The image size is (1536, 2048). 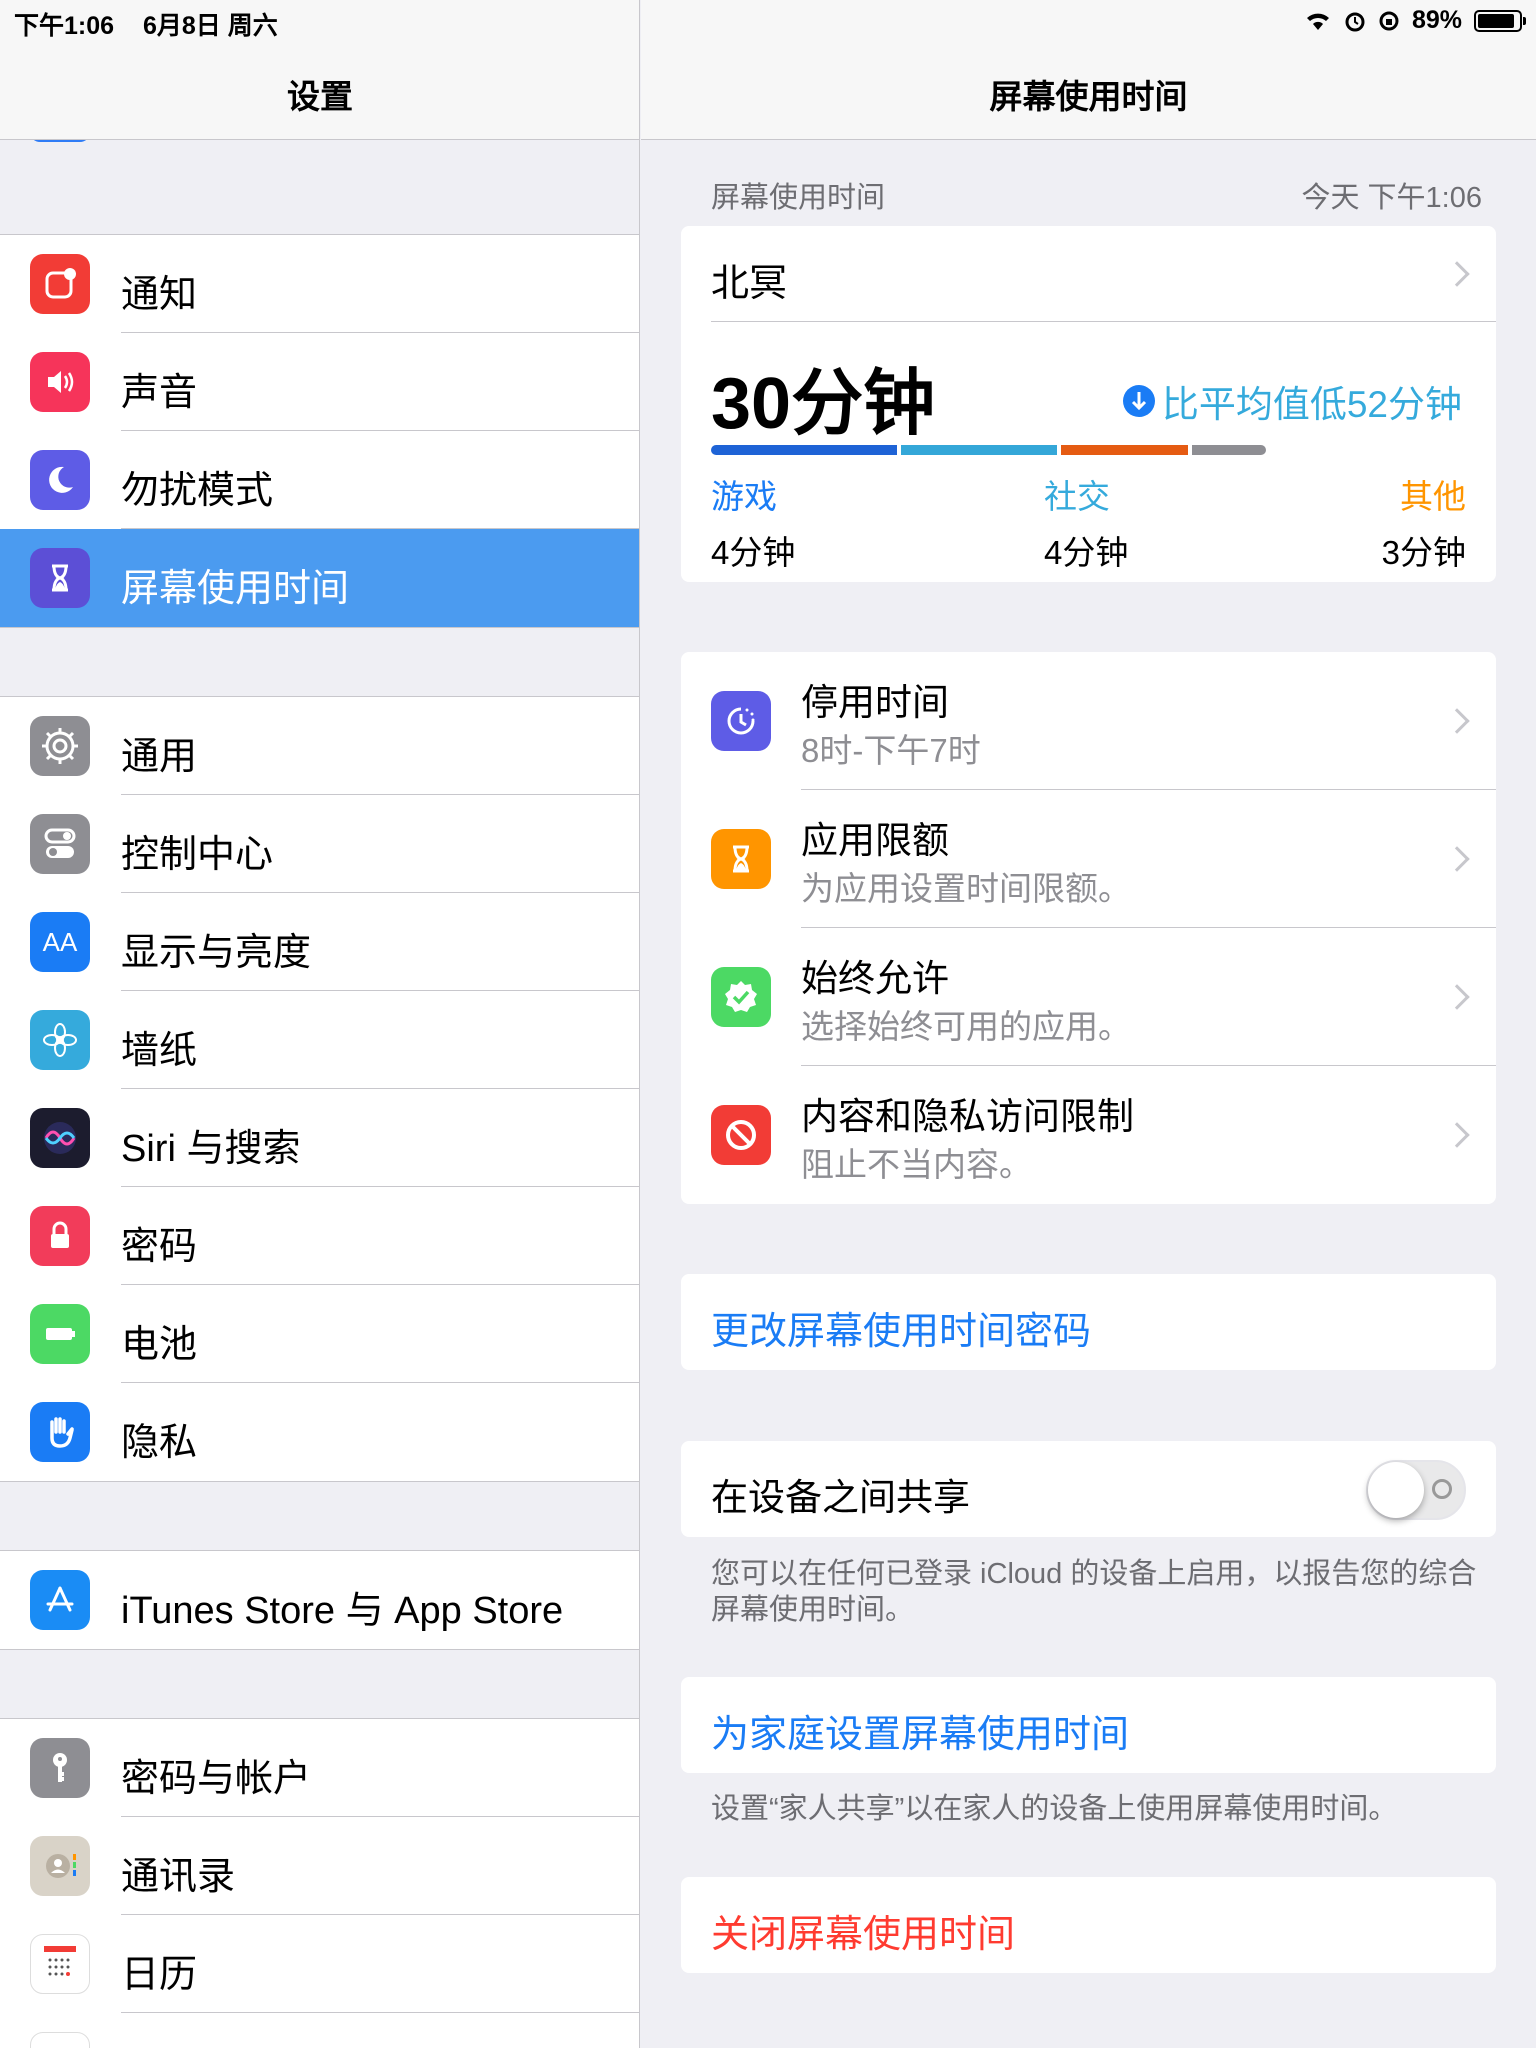 I want to click on share-devices-toggle, so click(x=1416, y=1490).